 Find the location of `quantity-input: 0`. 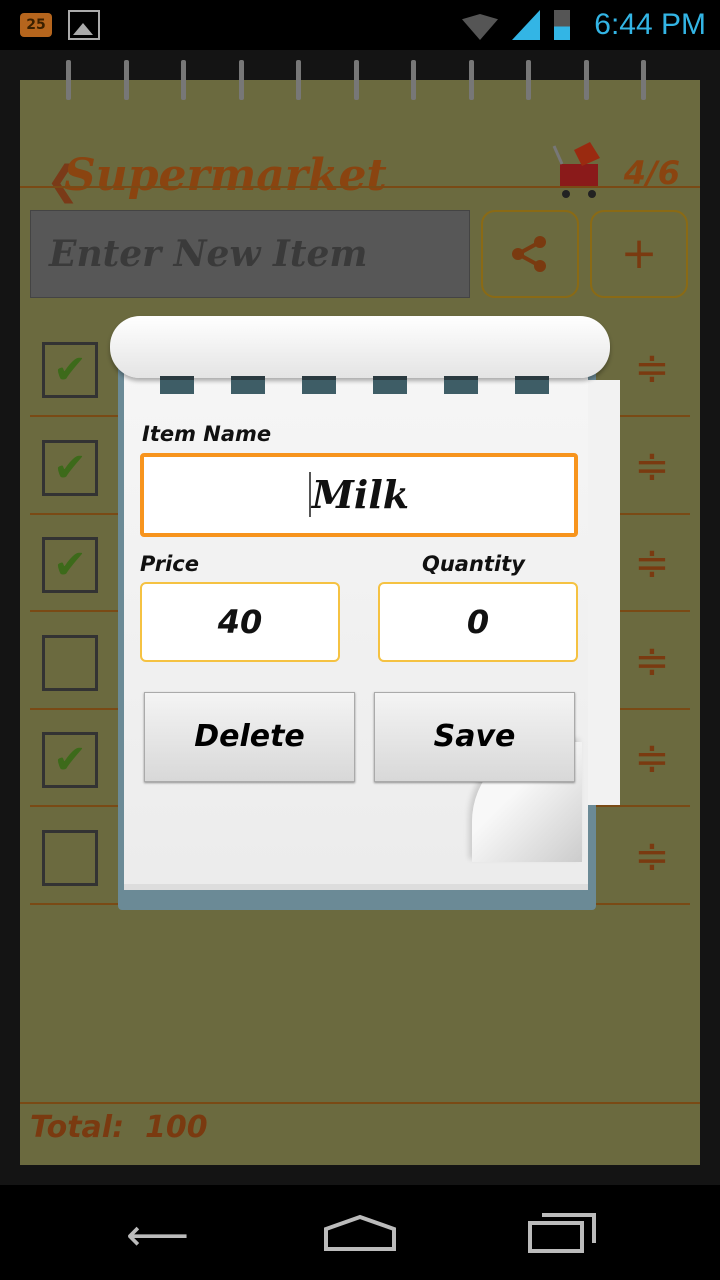

quantity-input: 0 is located at coordinates (478, 622).